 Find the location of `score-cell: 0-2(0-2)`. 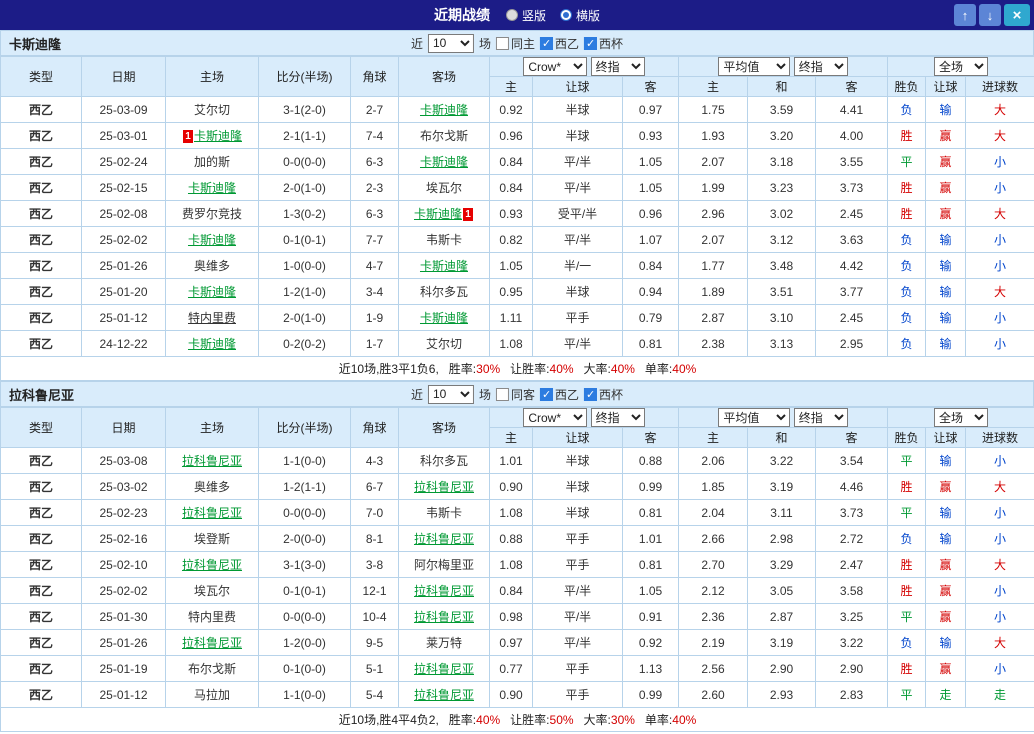

score-cell: 0-2(0-2) is located at coordinates (304, 343).